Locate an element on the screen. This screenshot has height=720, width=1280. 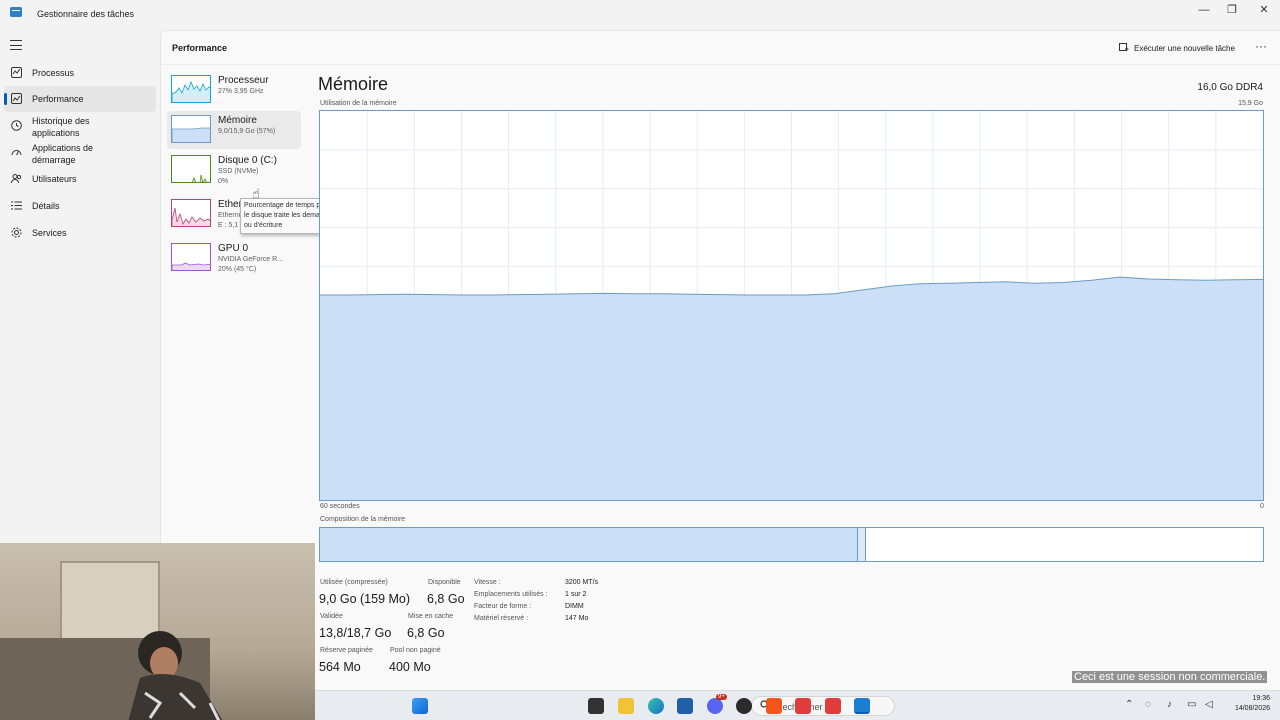
obs-icon is located at coordinates (744, 706).